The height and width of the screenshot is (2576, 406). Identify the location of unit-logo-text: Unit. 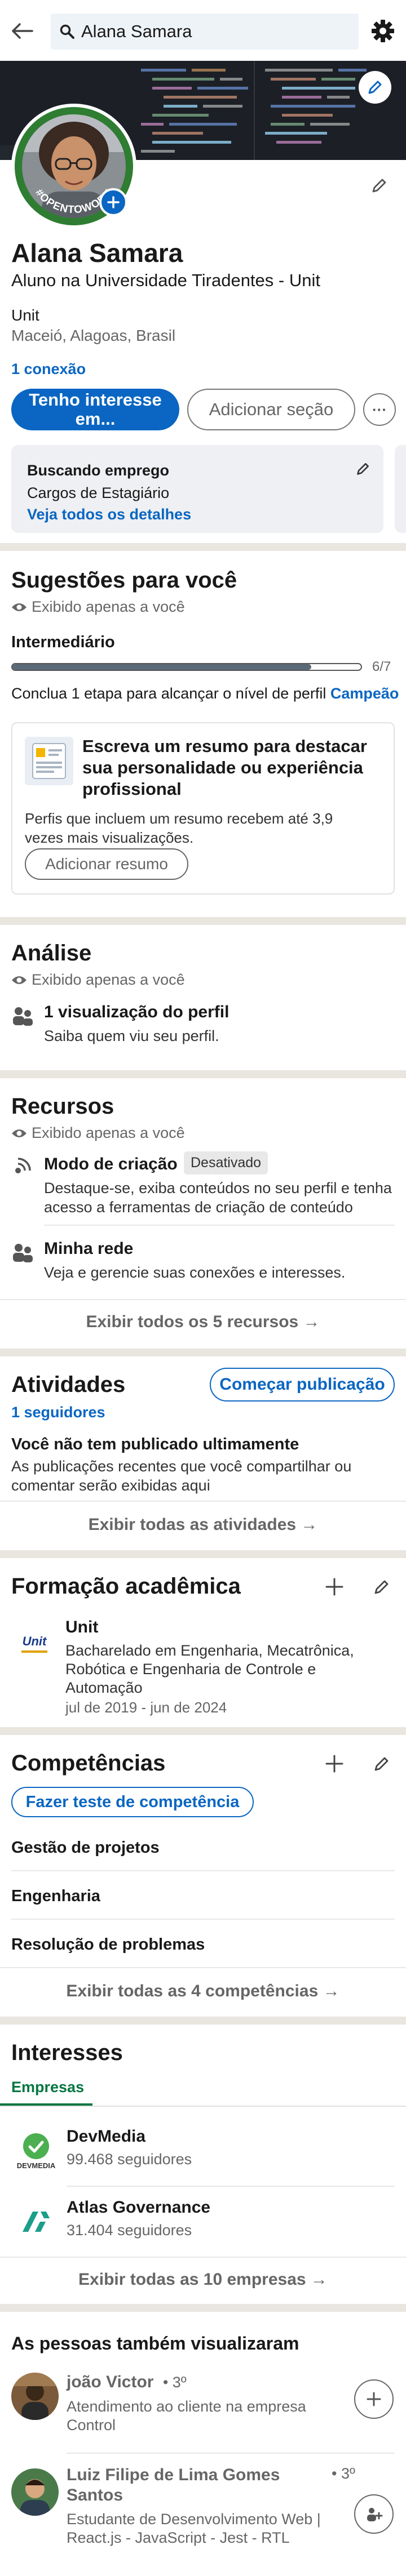
(34, 1641).